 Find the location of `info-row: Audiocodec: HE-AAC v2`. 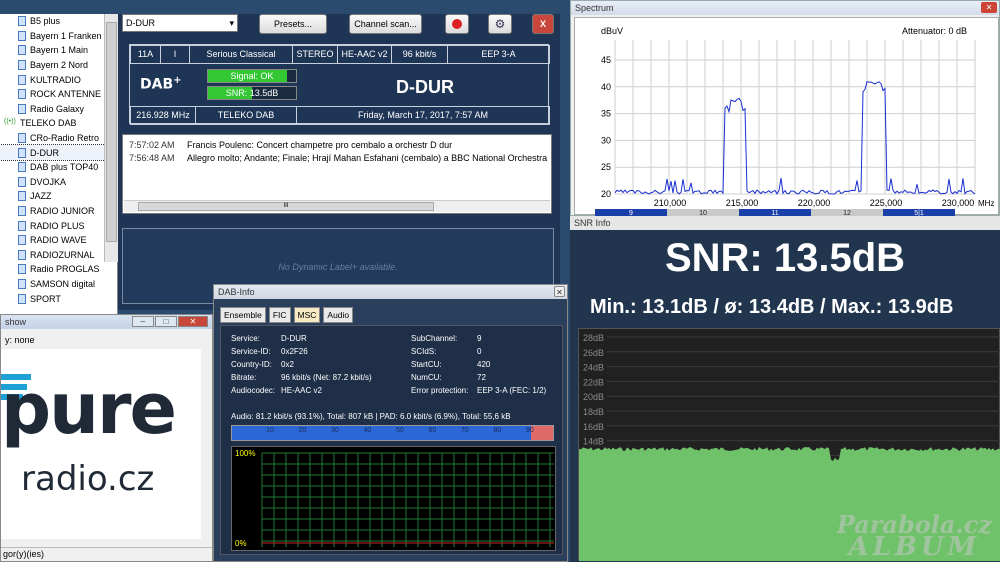

info-row: Audiocodec: HE-AAC v2 is located at coordinates (276, 390).